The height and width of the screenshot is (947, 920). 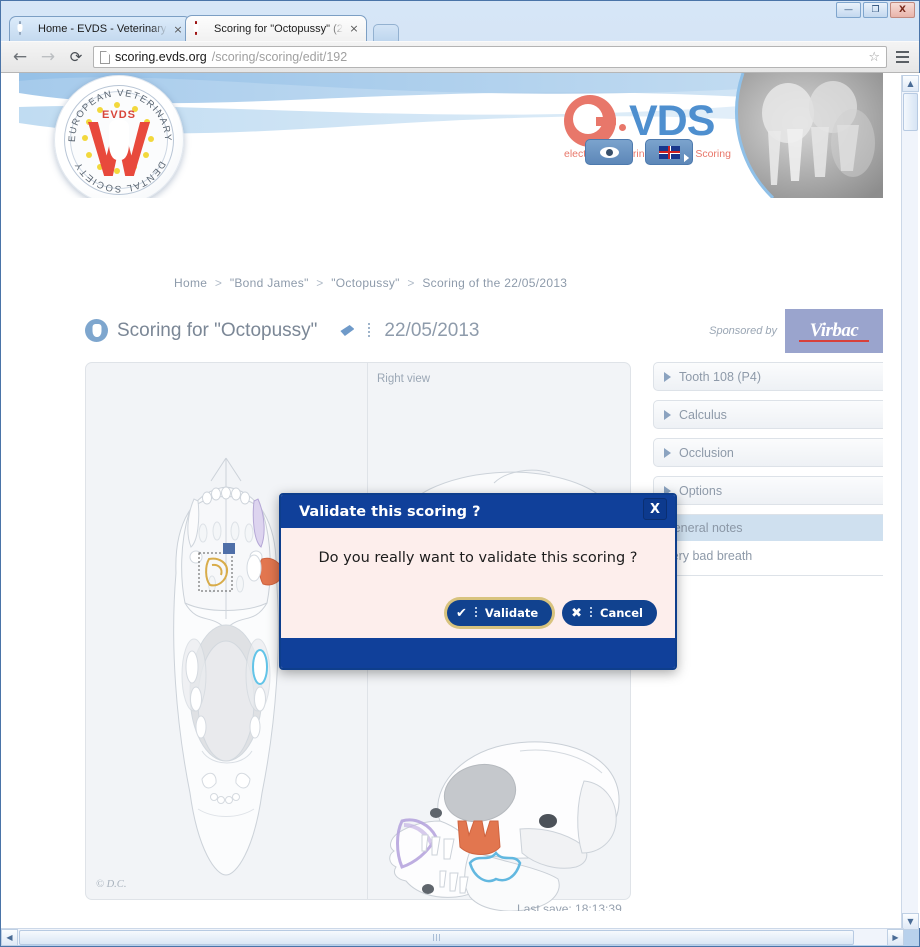 I want to click on header-action-buttons, so click(x=639, y=152).